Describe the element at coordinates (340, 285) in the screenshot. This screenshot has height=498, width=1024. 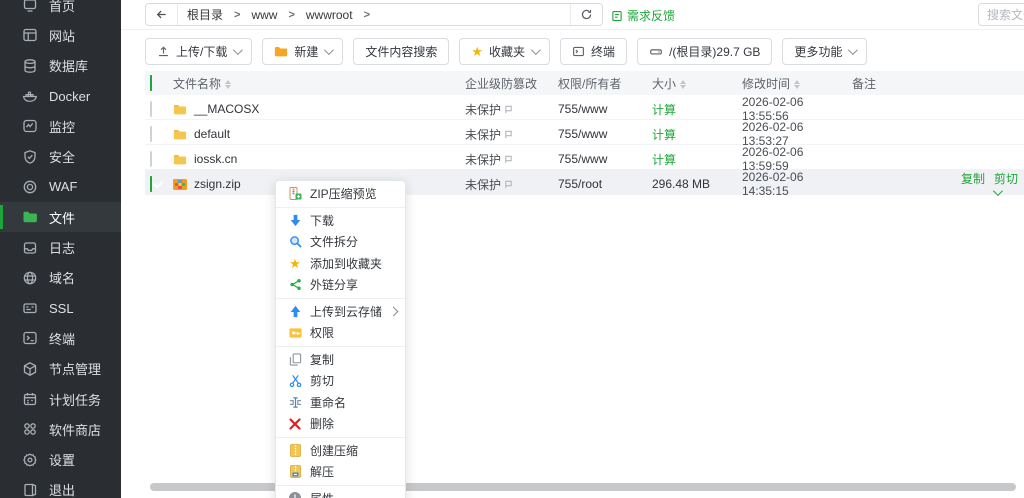
I see `menu-item-share: 外链分享` at that location.